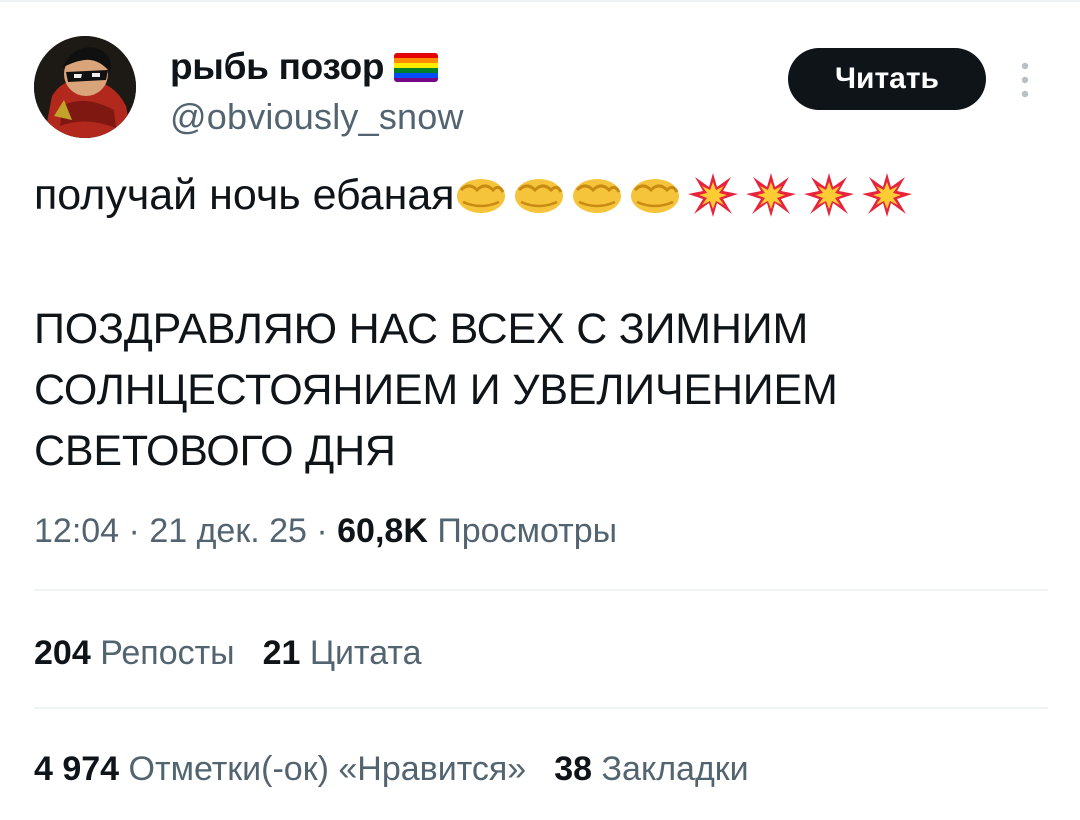  What do you see at coordinates (327, 769) in the screenshot?
I see `likes-label: Отметки(-ок) «Нравится»` at bounding box center [327, 769].